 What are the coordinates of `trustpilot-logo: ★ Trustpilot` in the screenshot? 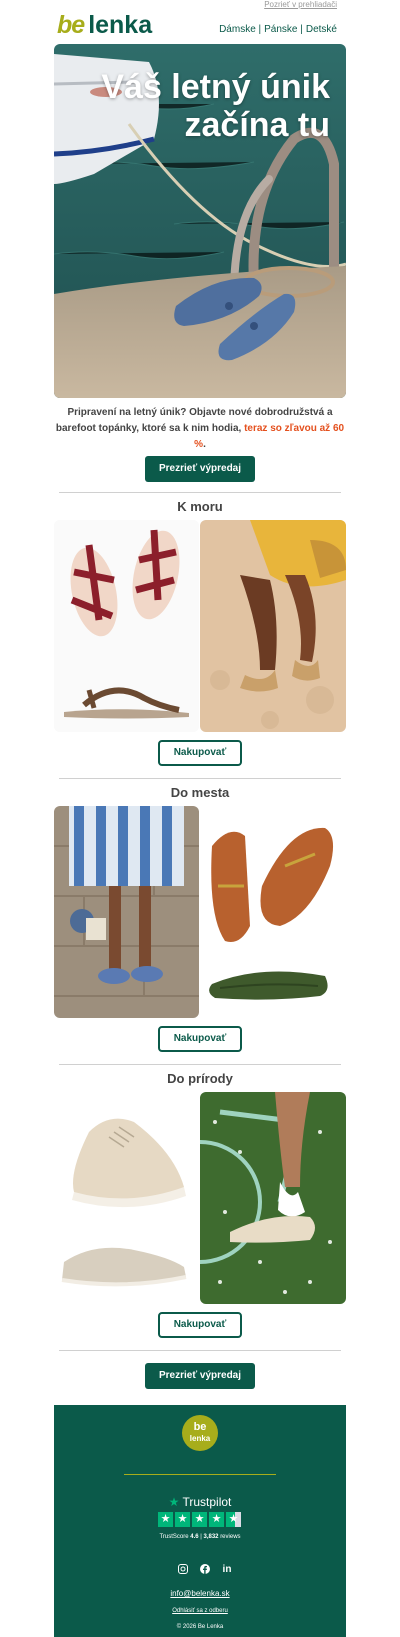 It's located at (200, 1502).